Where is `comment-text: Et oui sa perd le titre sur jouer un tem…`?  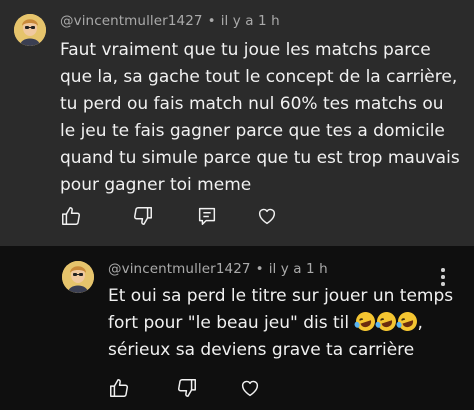
comment-text: Et oui sa perd le titre sur jouer un tem… is located at coordinates (283, 323).